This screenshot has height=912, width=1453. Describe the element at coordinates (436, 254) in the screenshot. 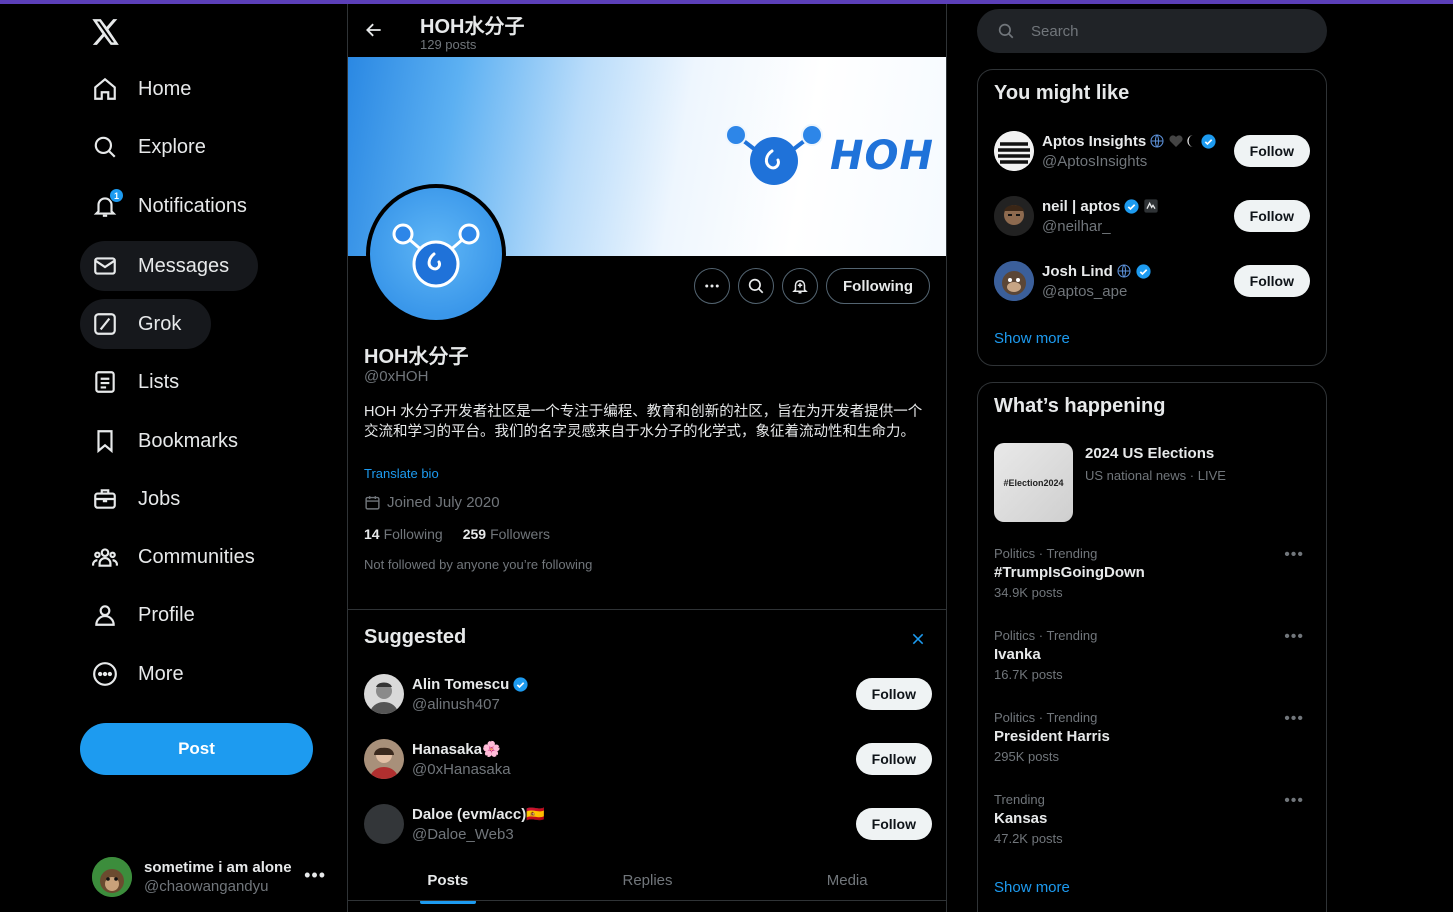

I see `profile-avatar` at that location.